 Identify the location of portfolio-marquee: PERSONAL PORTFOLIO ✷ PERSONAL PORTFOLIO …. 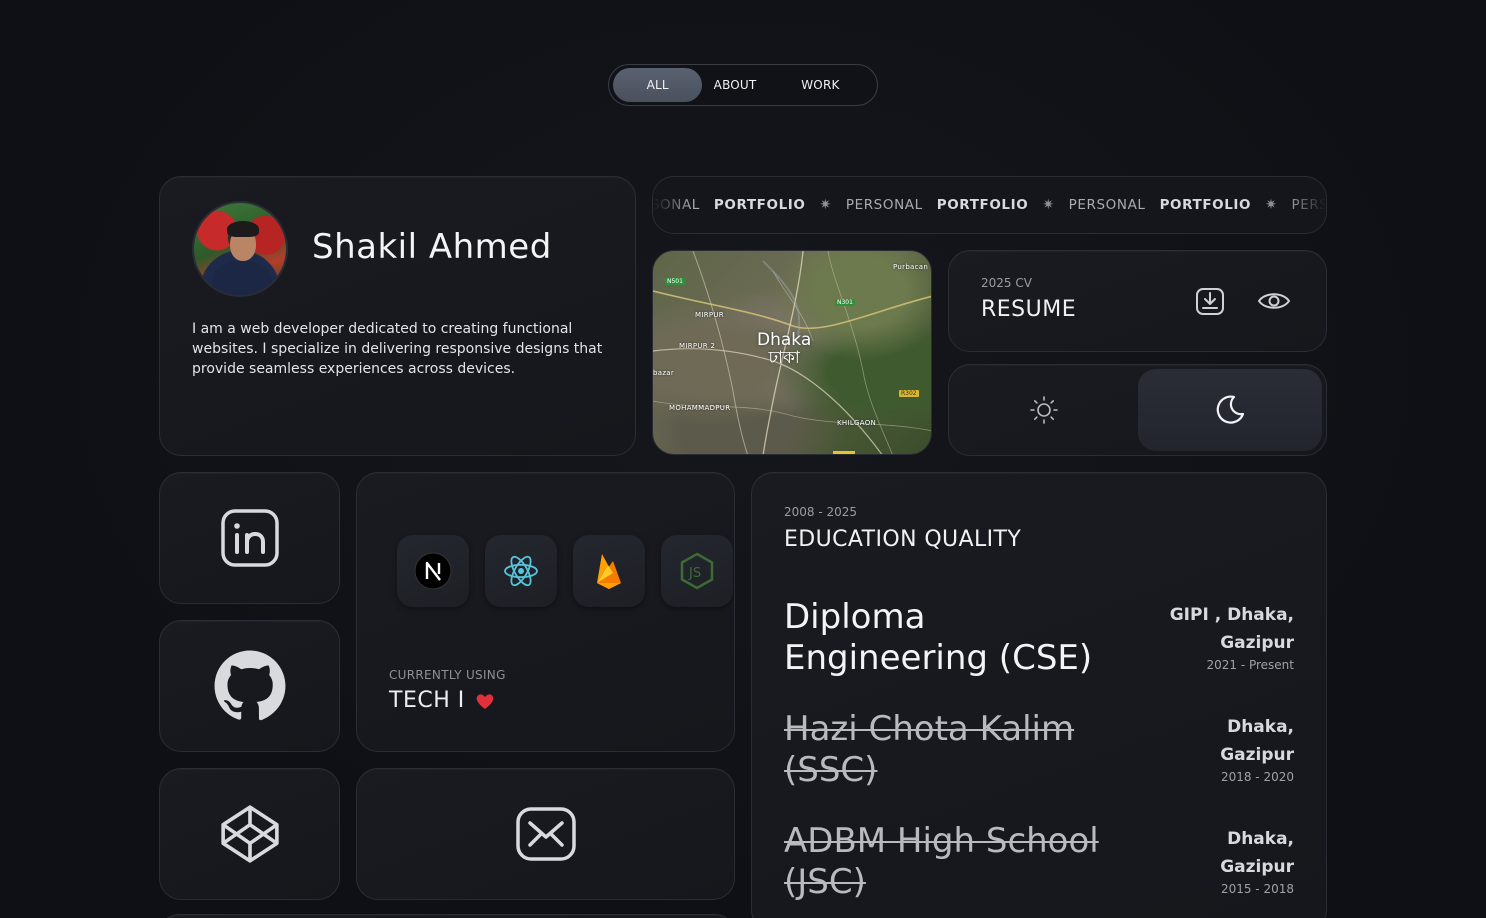
(989, 205).